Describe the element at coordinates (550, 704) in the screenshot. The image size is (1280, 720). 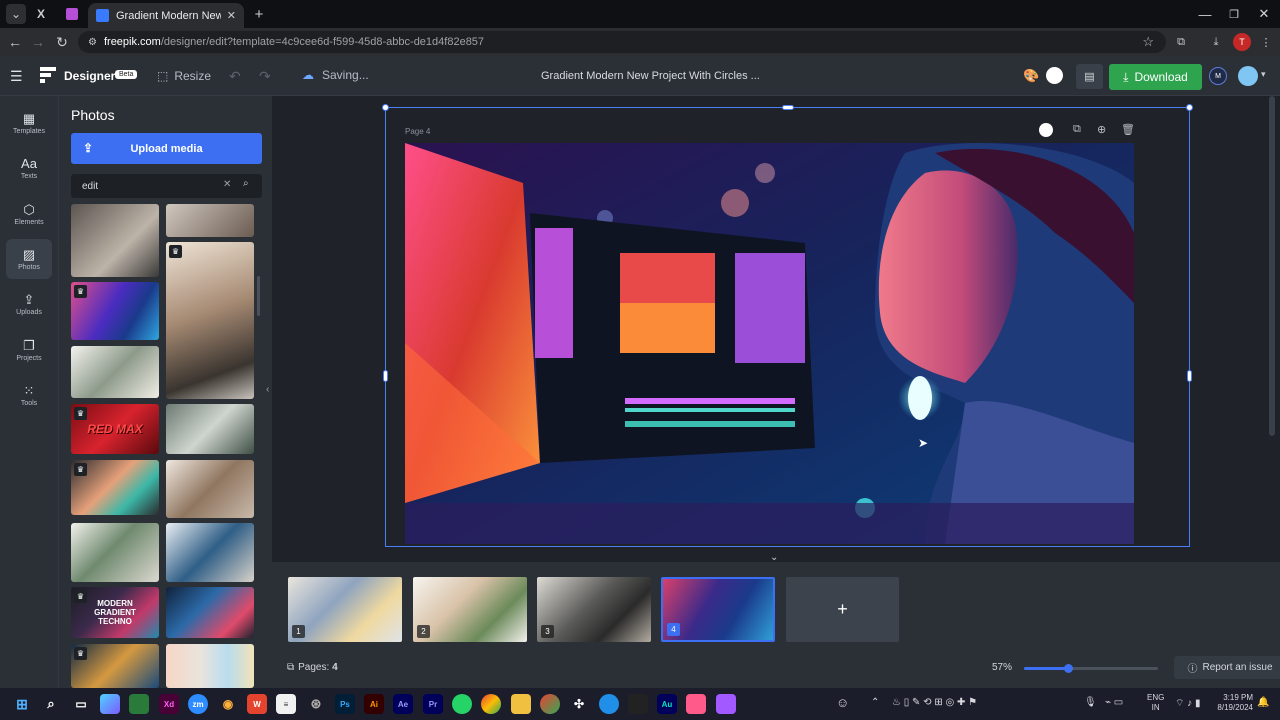
I see `chrome-profile-icon` at that location.